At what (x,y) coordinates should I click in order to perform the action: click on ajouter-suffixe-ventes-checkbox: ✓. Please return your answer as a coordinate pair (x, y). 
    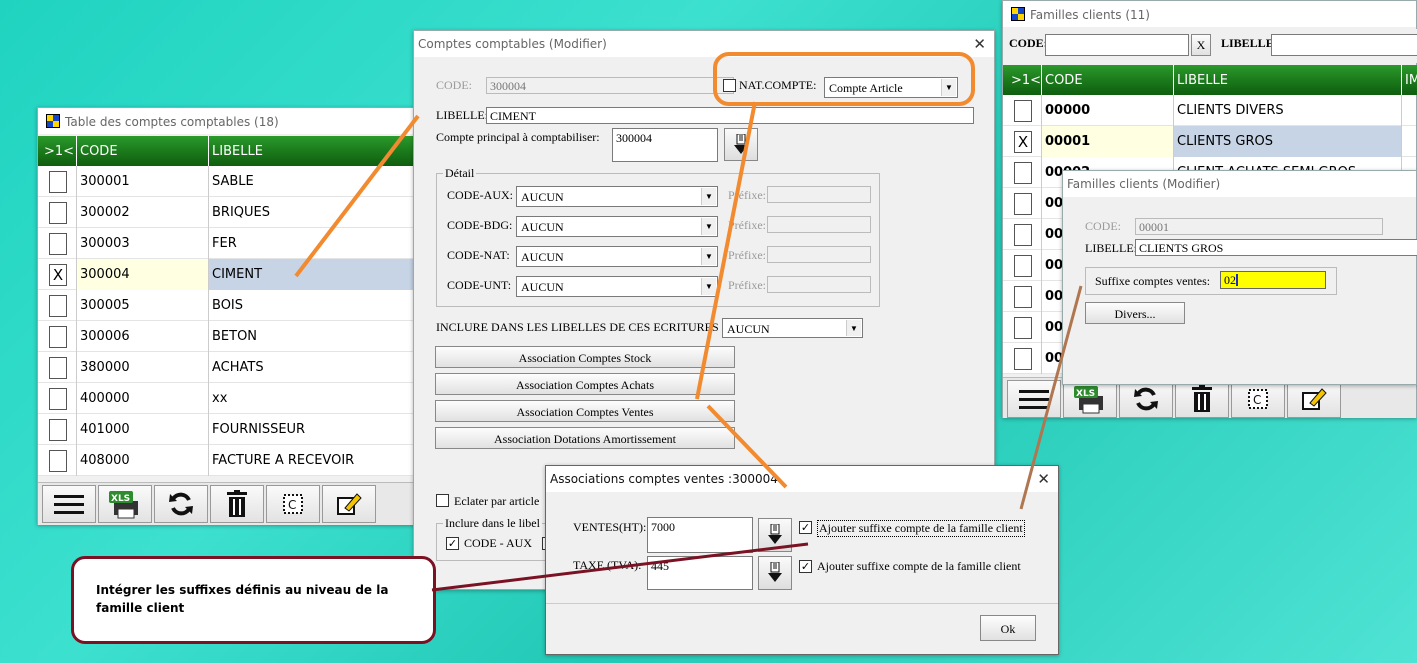
    Looking at the image, I should click on (805, 527).